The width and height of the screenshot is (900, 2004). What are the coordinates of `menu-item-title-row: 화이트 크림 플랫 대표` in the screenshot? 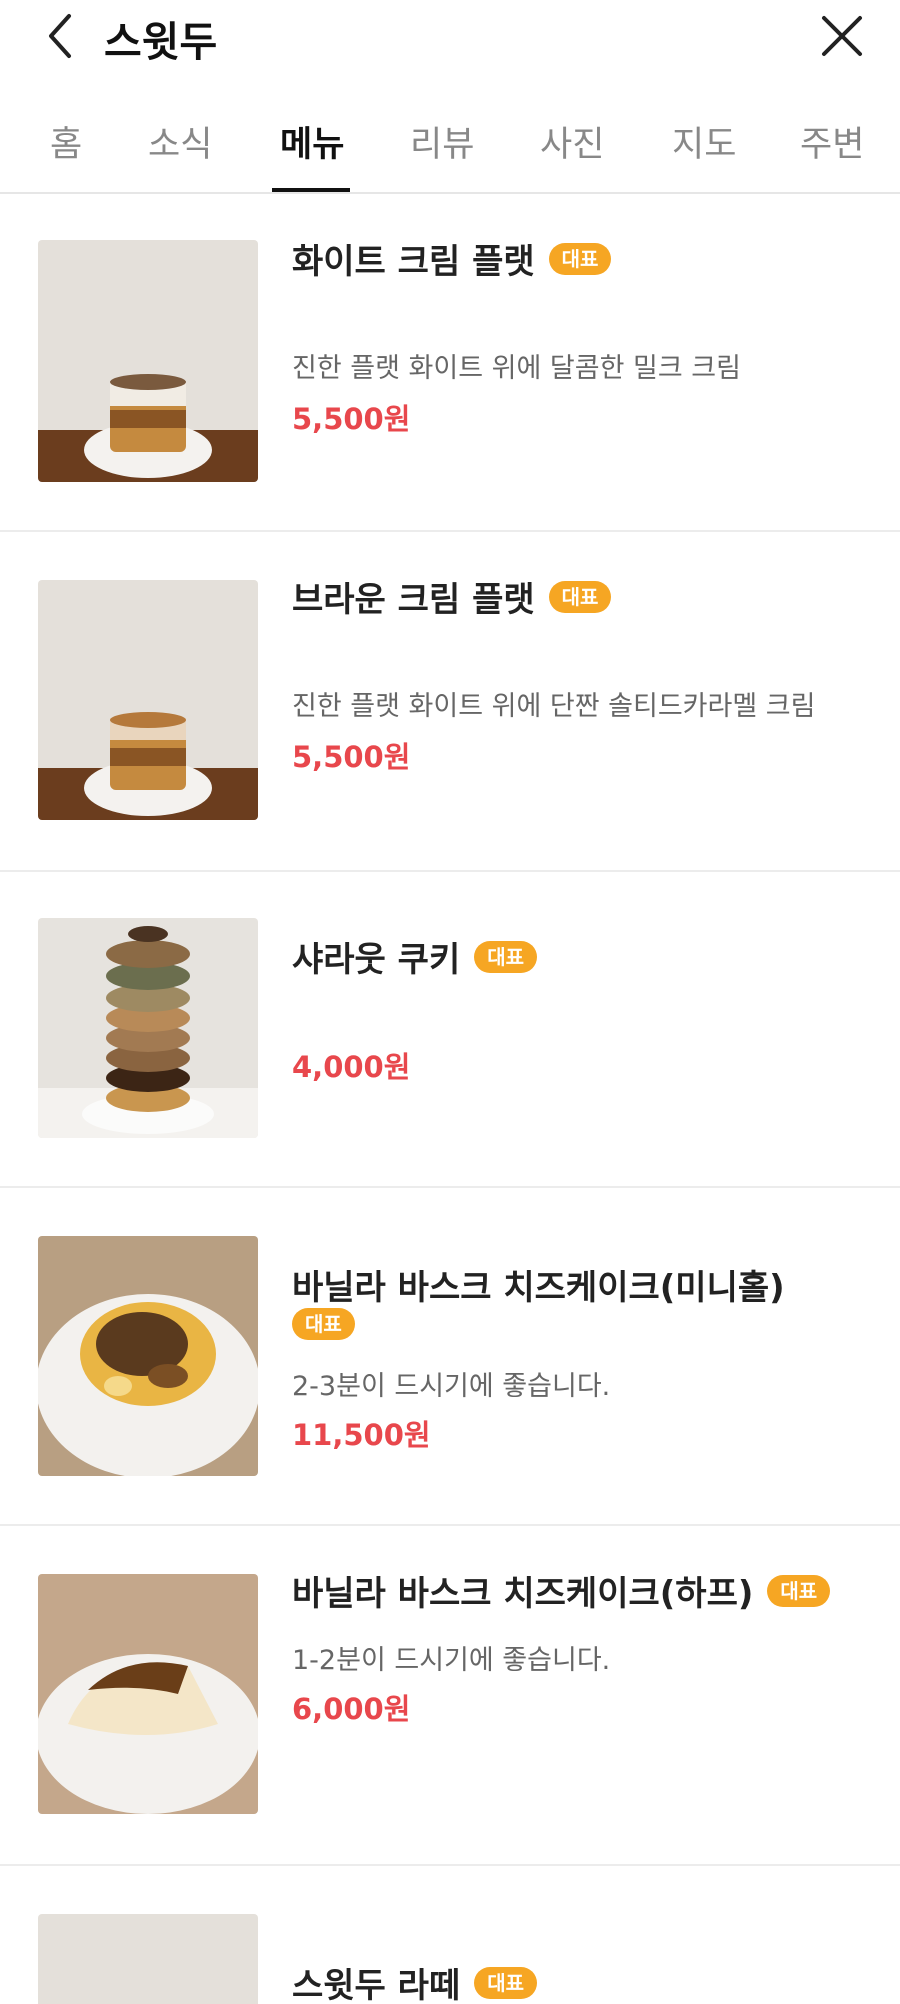 It's located at (452, 258).